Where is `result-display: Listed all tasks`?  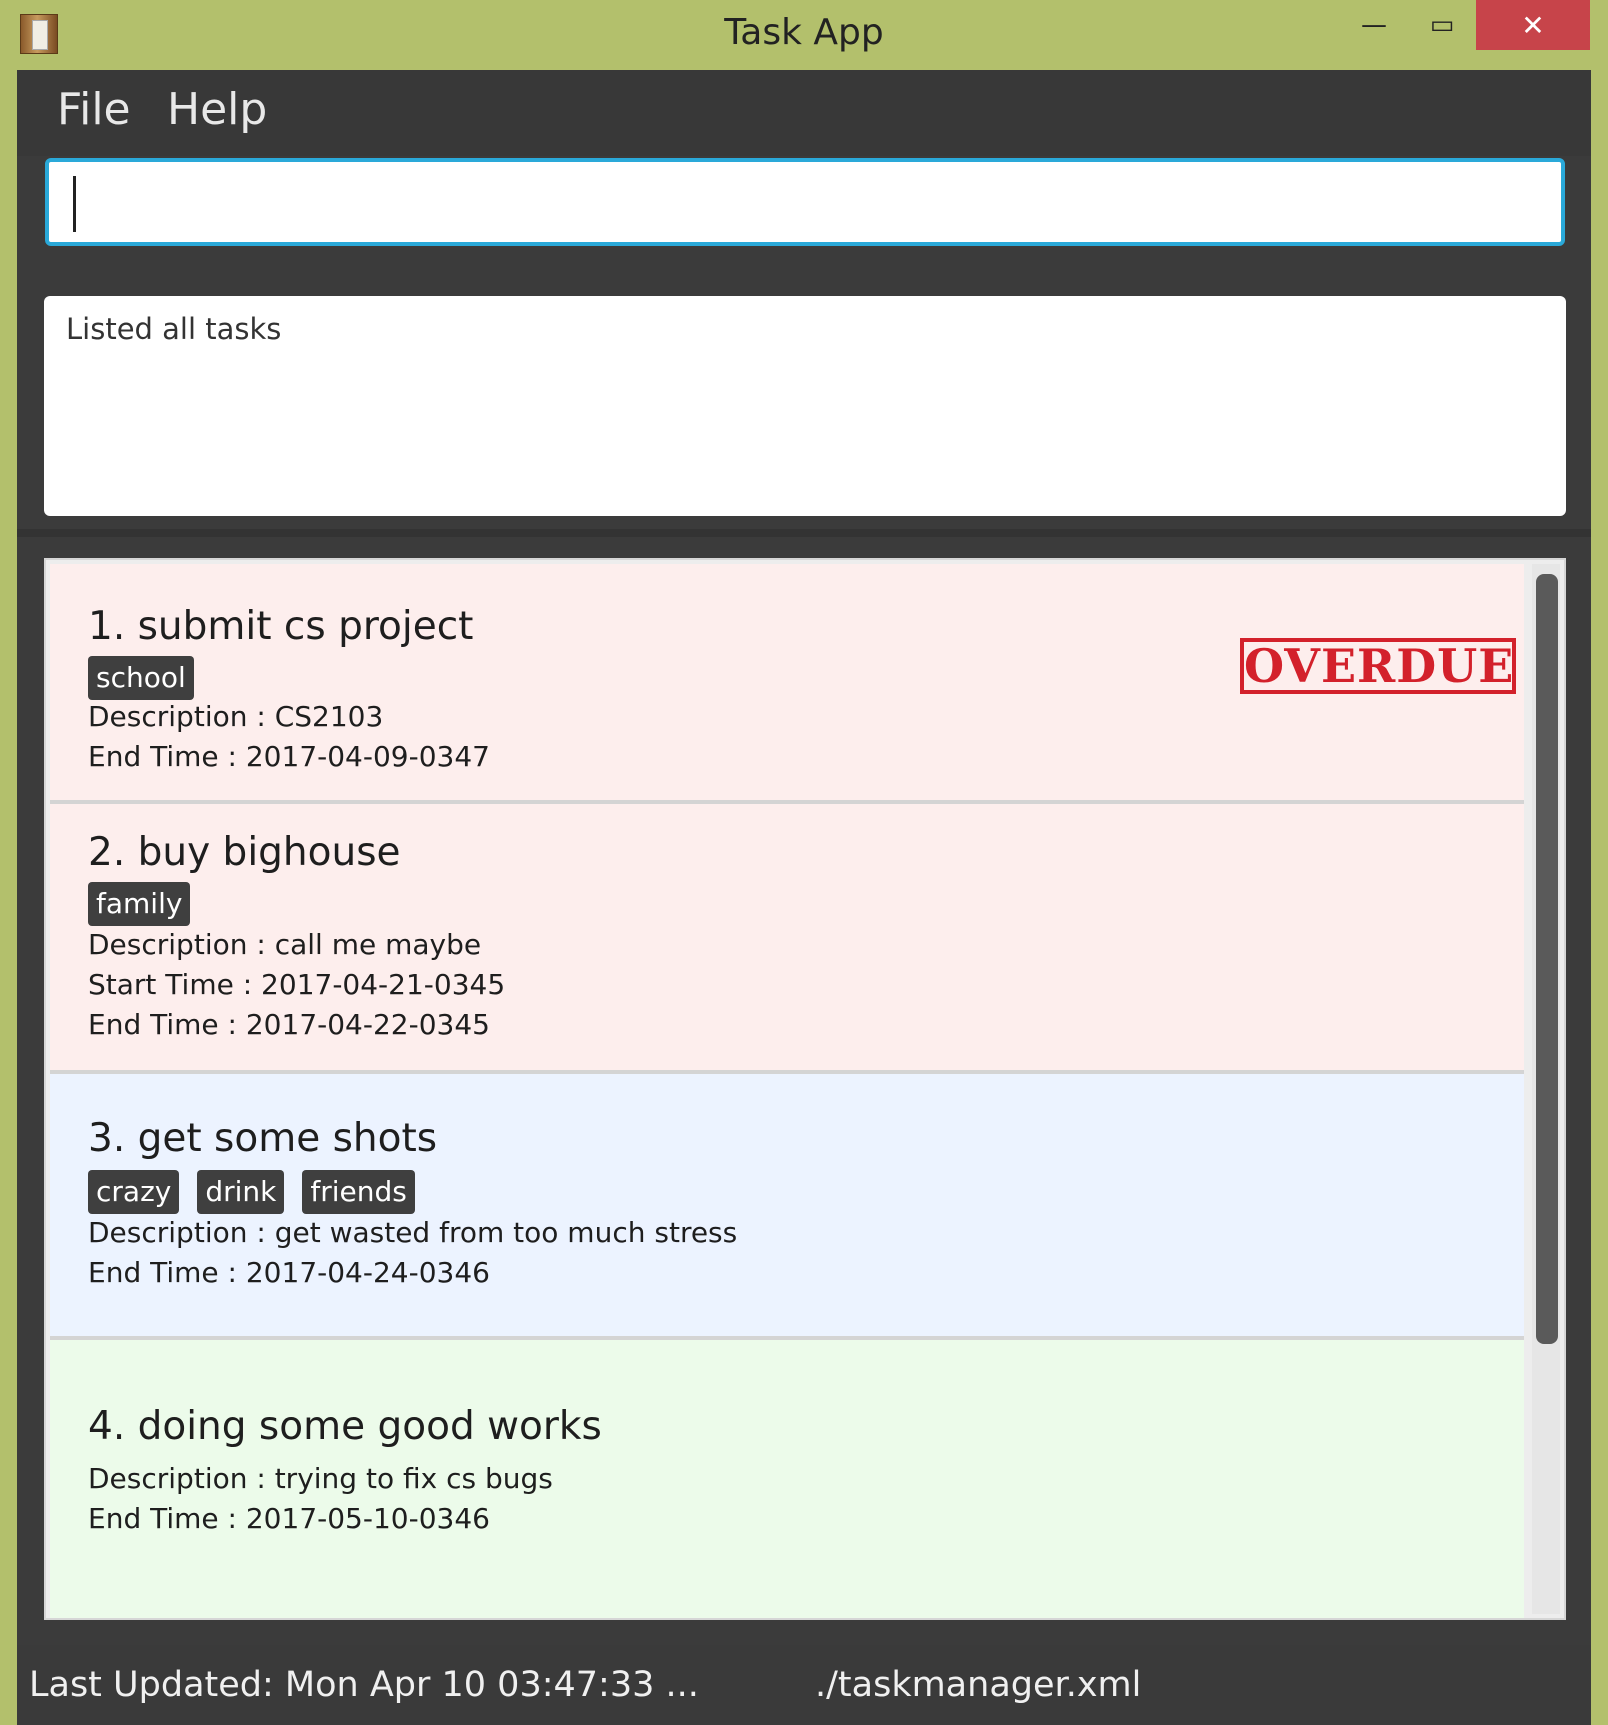 result-display: Listed all tasks is located at coordinates (805, 406).